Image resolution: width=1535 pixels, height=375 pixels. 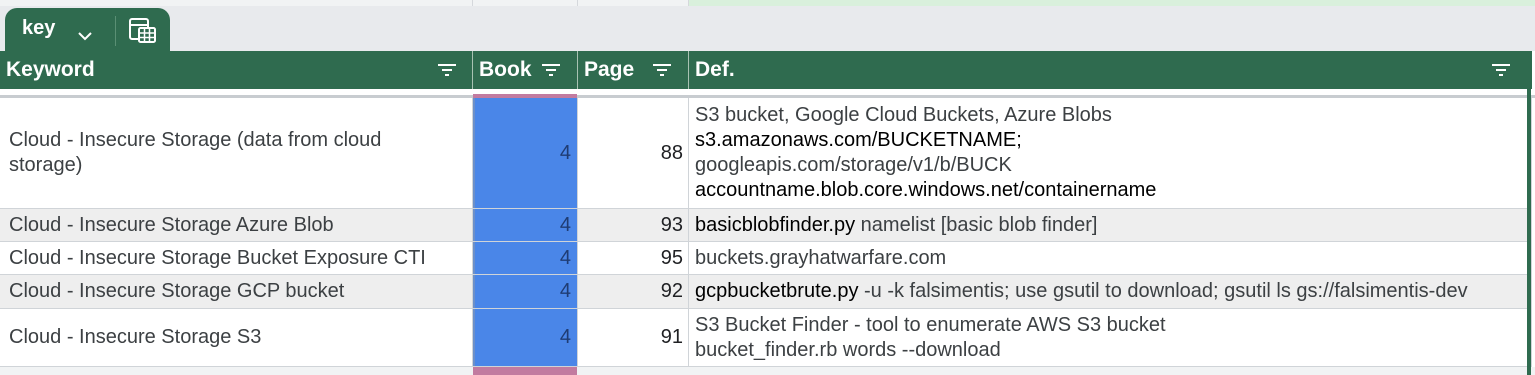 I want to click on column-header-book: Book, so click(x=525, y=70).